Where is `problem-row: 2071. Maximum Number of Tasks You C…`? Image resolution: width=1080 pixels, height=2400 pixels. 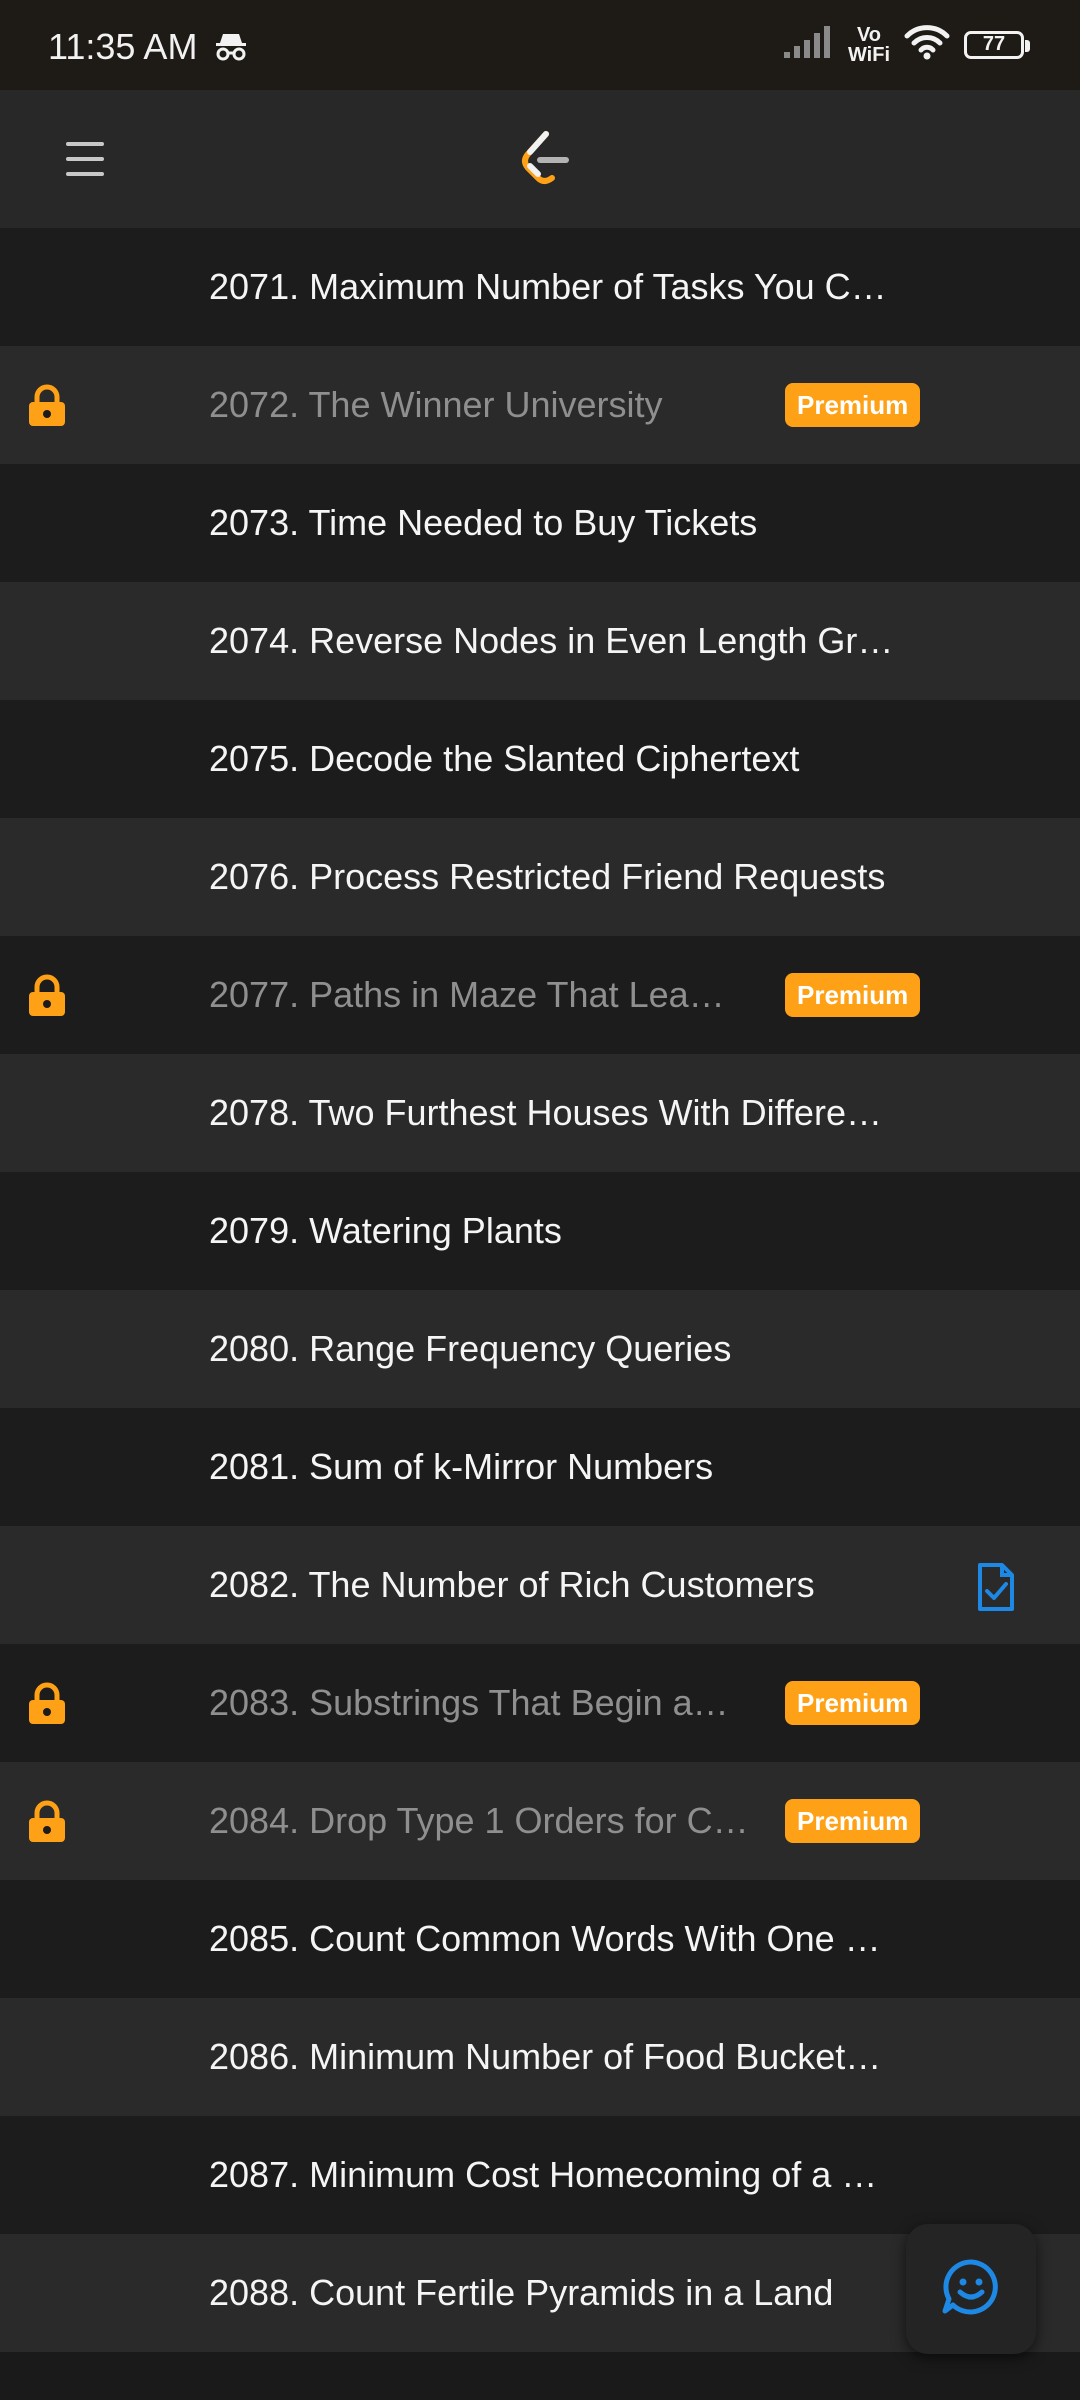
problem-row: 2071. Maximum Number of Tasks You C… is located at coordinates (540, 287).